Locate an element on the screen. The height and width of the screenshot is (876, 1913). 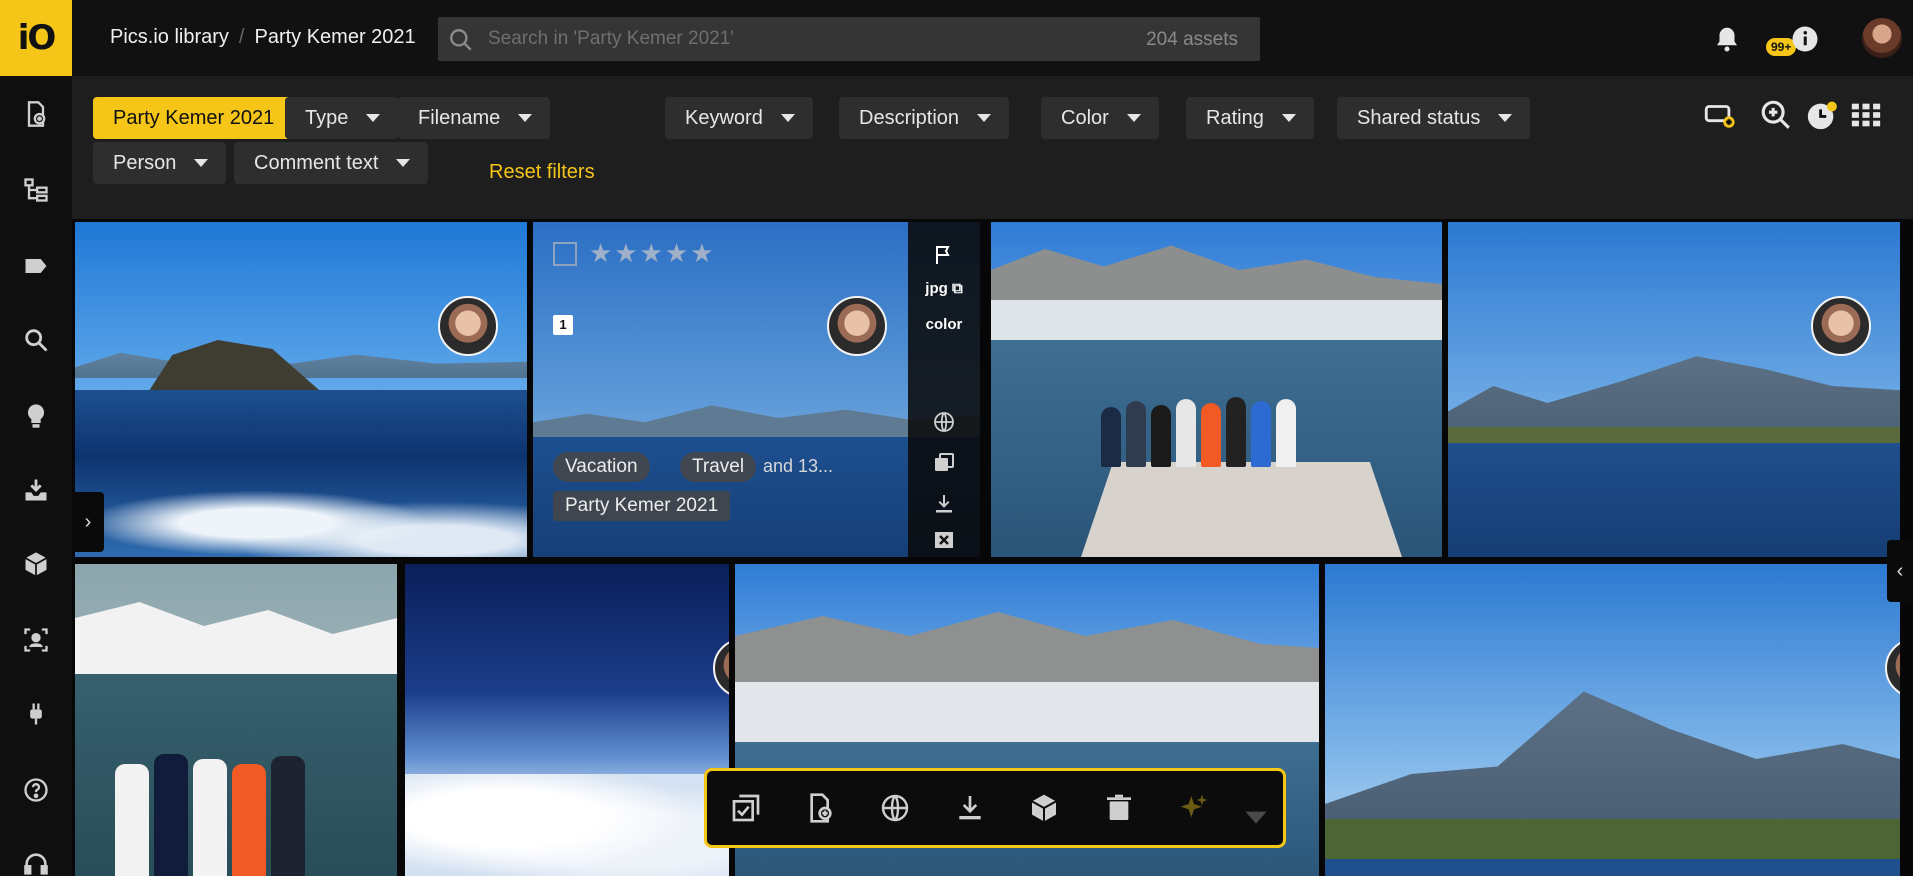
breadcrumb: Pics.io library / Party Kemer 2021 is located at coordinates (263, 37).